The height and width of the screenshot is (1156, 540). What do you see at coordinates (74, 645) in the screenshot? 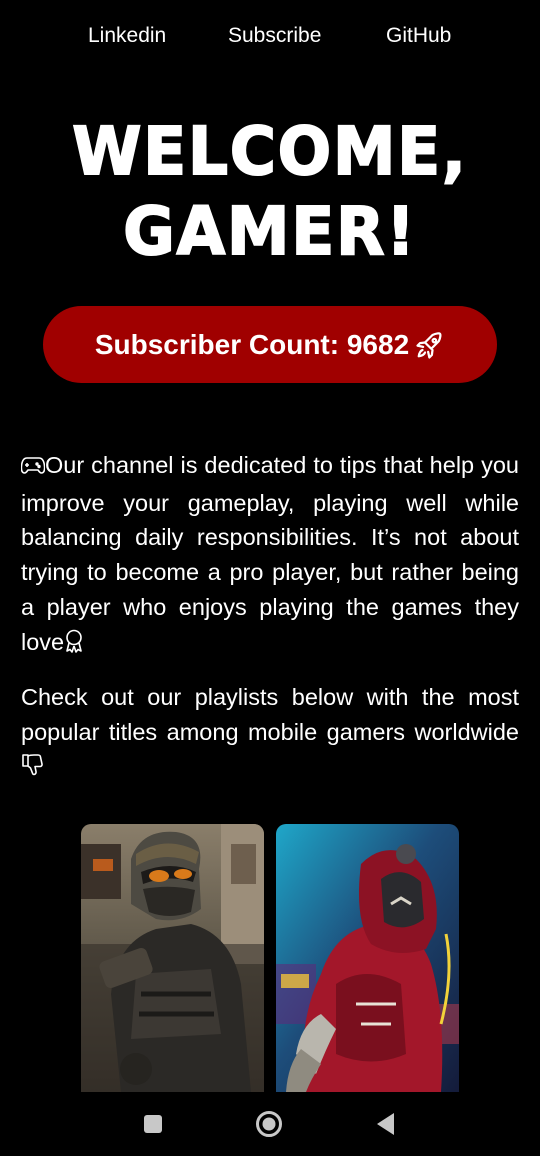
I see `award-icon` at bounding box center [74, 645].